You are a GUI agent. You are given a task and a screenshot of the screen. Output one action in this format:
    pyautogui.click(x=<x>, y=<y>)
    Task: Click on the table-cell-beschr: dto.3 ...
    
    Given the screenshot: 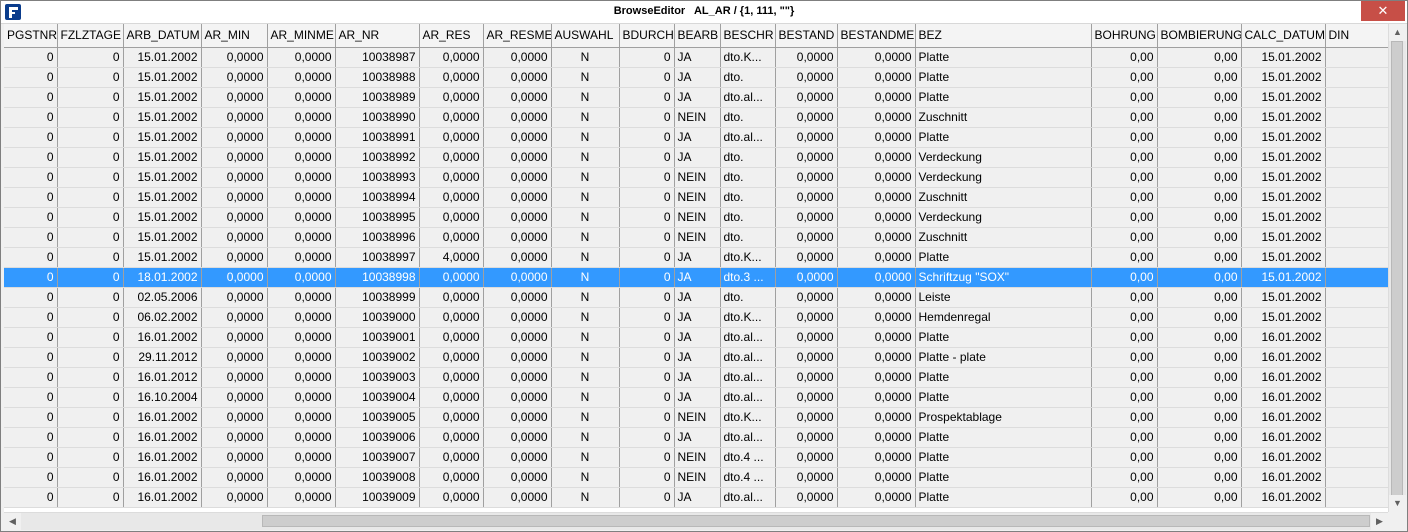 What is the action you would take?
    pyautogui.click(x=748, y=277)
    